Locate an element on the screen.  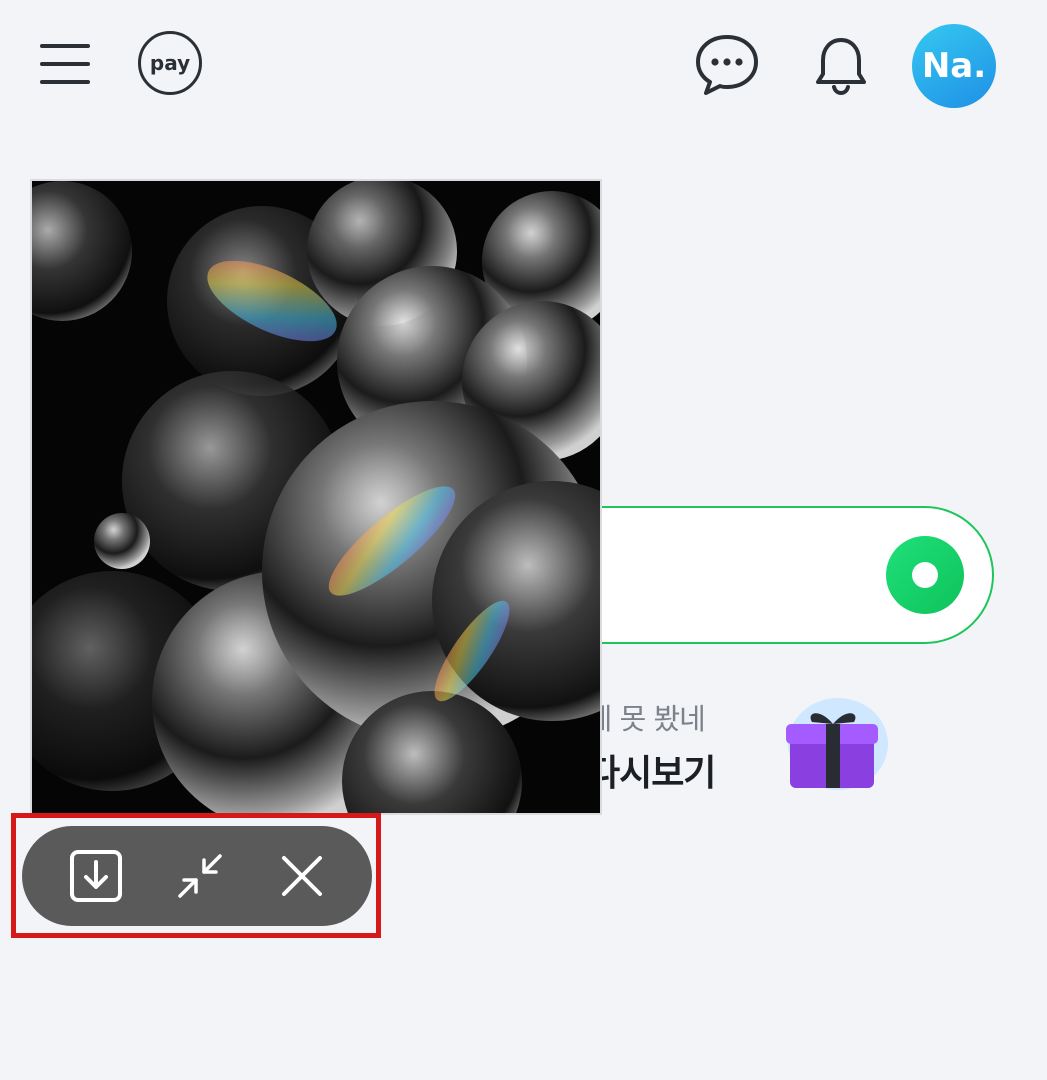
chat-button is located at coordinates (727, 65).